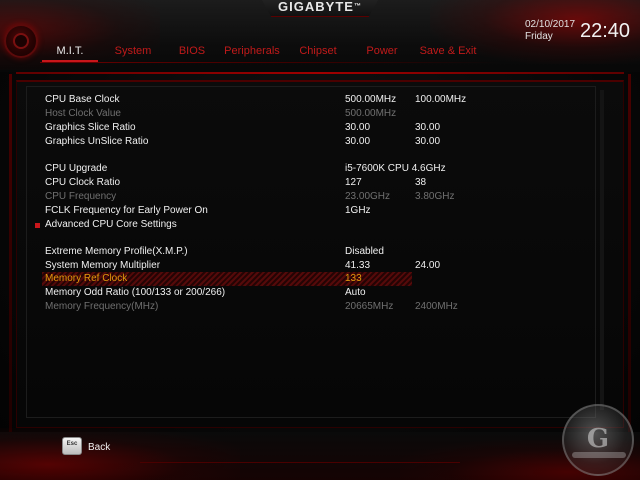 The image size is (640, 480). I want to click on submenu-bullet-icon, so click(37, 225).